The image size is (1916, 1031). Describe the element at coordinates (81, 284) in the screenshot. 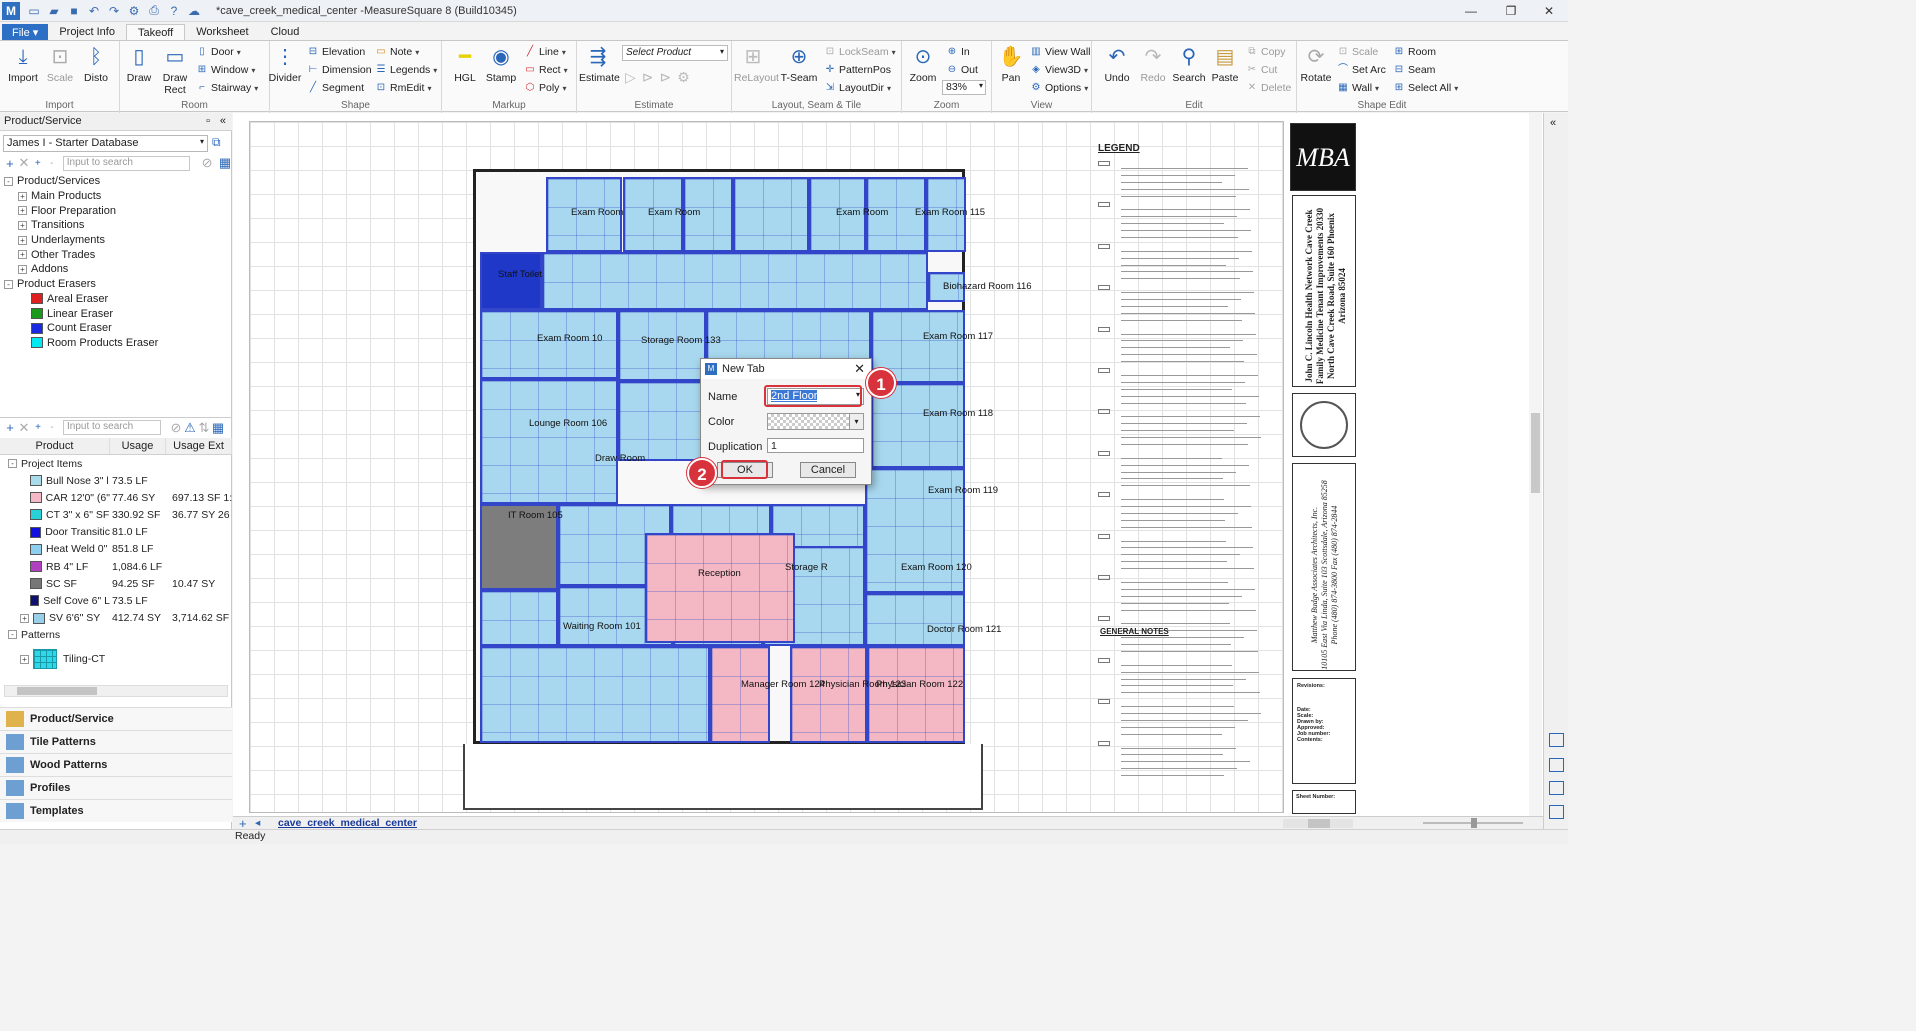

I see `tree-node: - Product Erasers` at that location.